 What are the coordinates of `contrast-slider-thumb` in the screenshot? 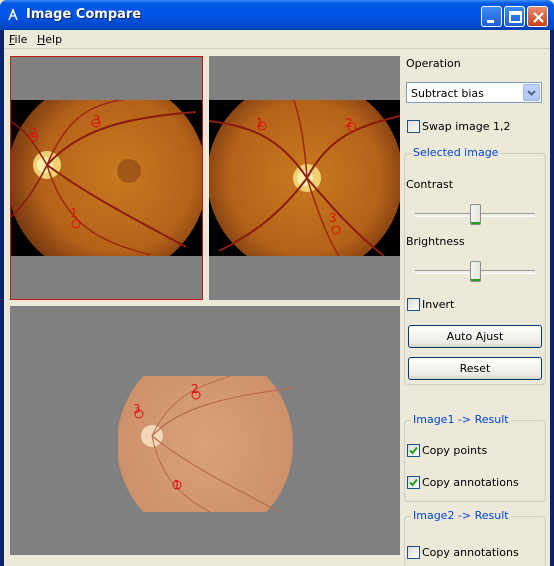 It's located at (475, 214).